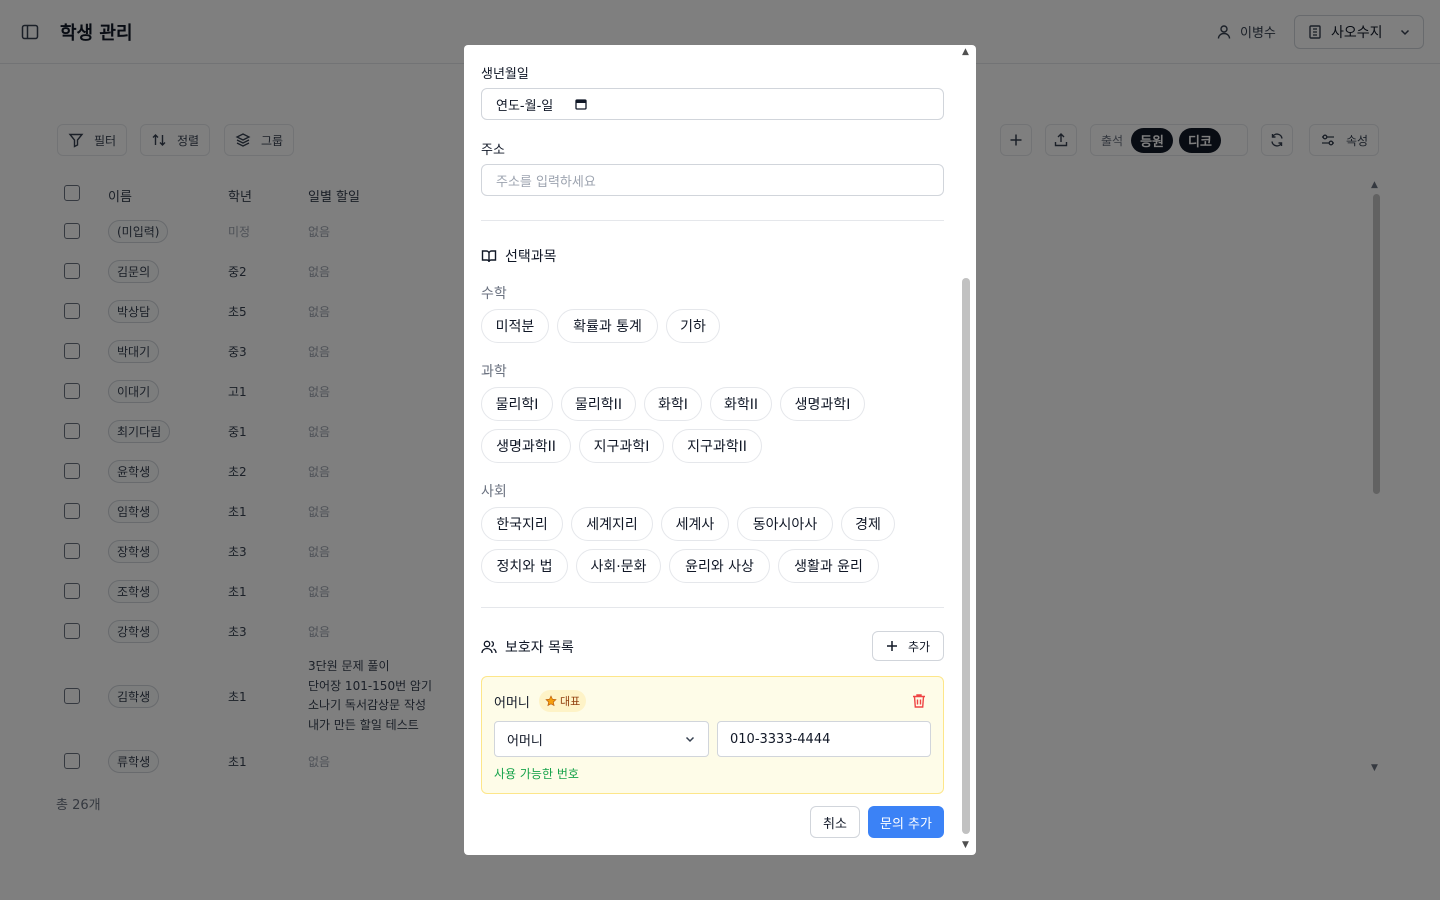 This screenshot has height=900, width=1440. What do you see at coordinates (526, 446) in the screenshot?
I see `subject-chip: 생명과학II` at bounding box center [526, 446].